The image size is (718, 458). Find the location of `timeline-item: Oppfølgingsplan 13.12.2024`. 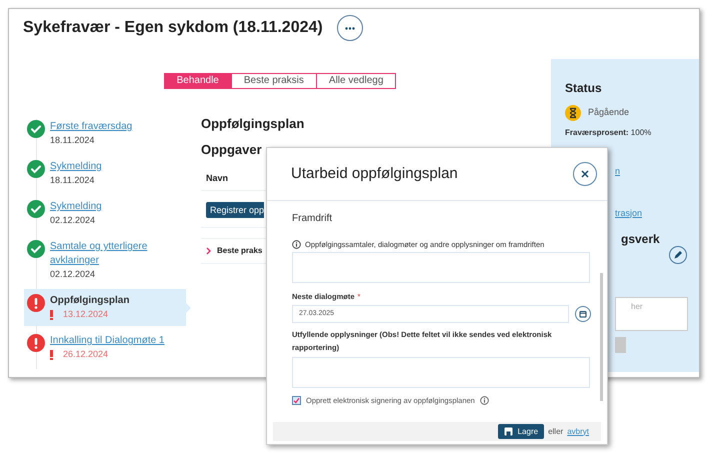

timeline-item: Oppfølgingsplan 13.12.2024 is located at coordinates (105, 307).